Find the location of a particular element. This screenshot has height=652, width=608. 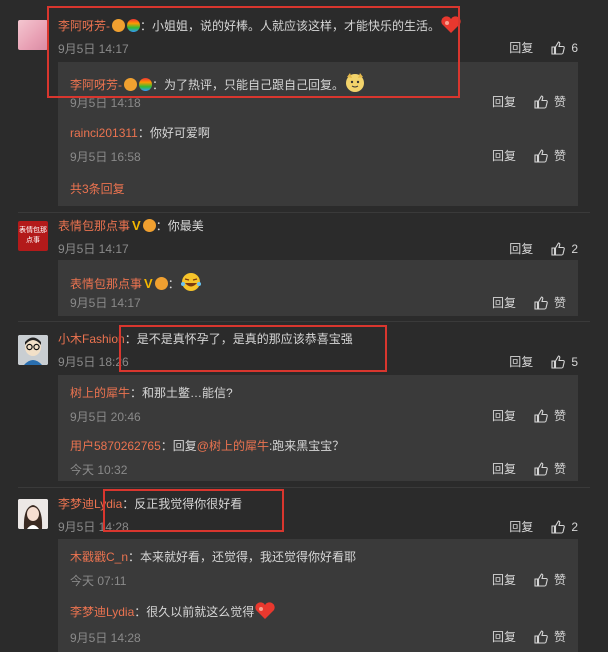

view-all-replies-link: 共3条回复 is located at coordinates (97, 188).